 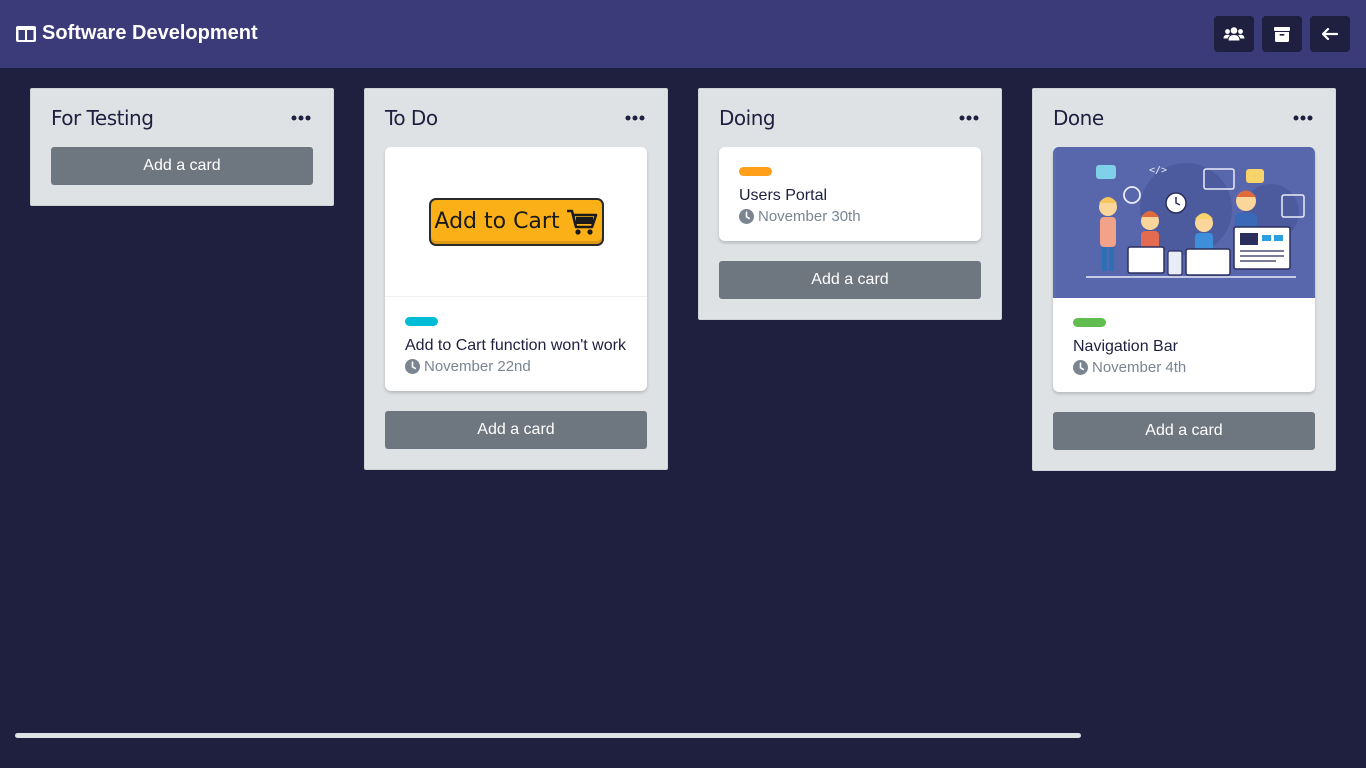 What do you see at coordinates (1184, 118) in the screenshot?
I see `list-header: Done` at bounding box center [1184, 118].